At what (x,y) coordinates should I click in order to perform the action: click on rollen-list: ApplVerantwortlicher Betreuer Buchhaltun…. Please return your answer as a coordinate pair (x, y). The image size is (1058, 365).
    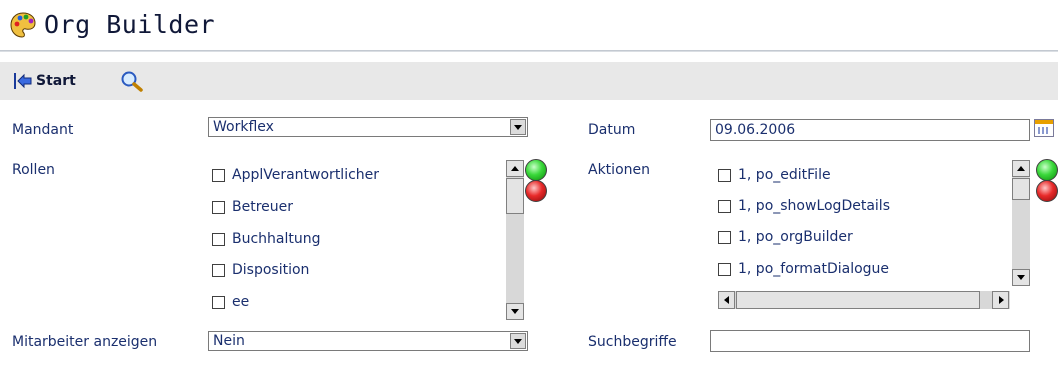
    Looking at the image, I should click on (357, 240).